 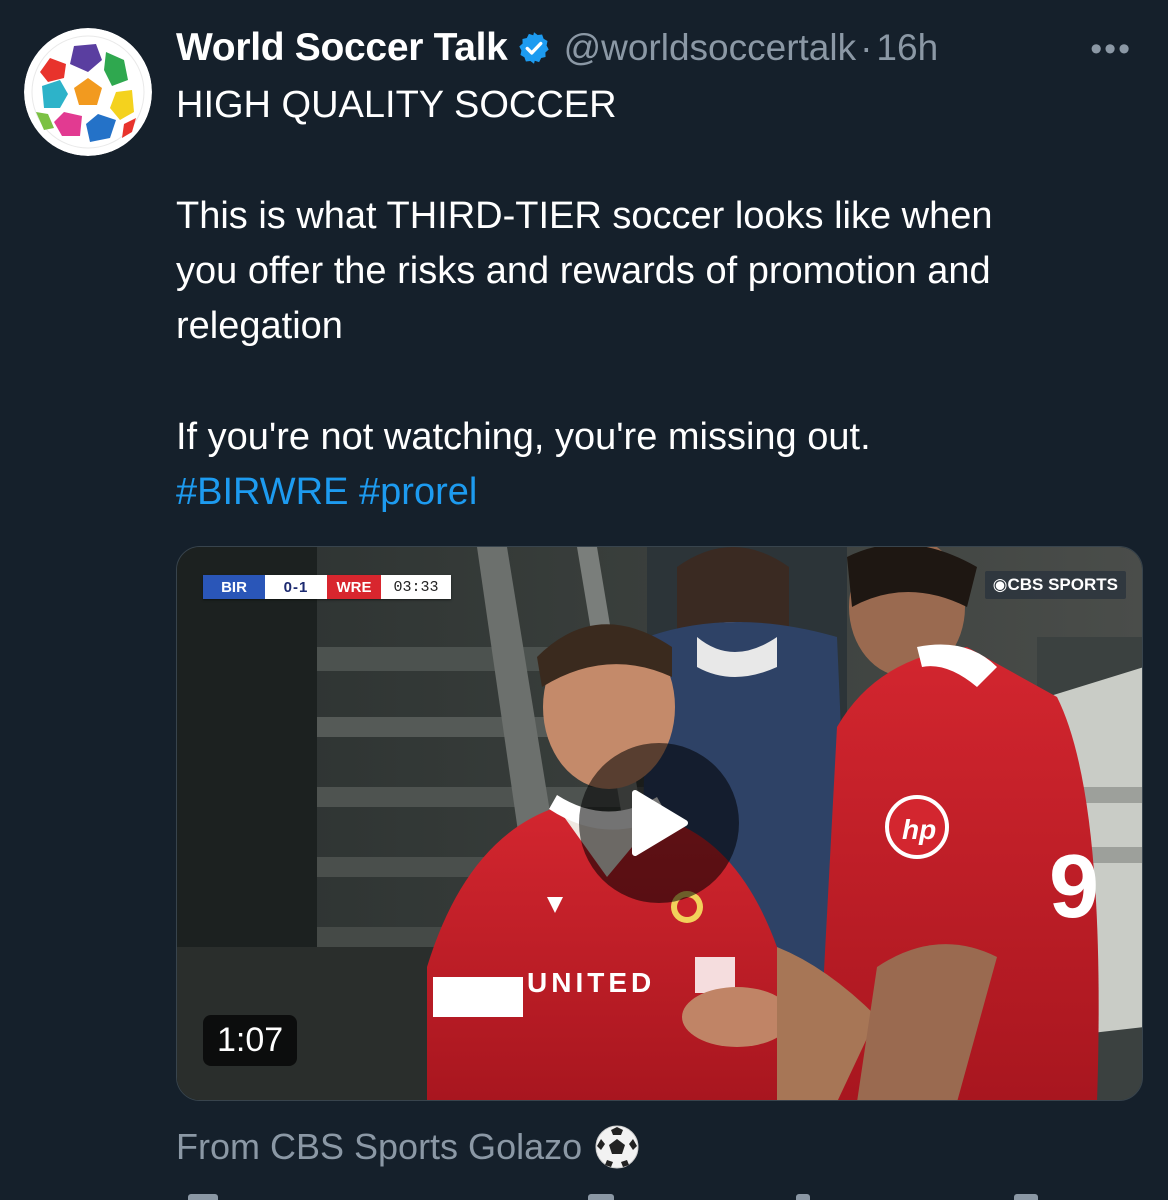 What do you see at coordinates (416, 587) in the screenshot?
I see `scorebug-clock: 03:33` at bounding box center [416, 587].